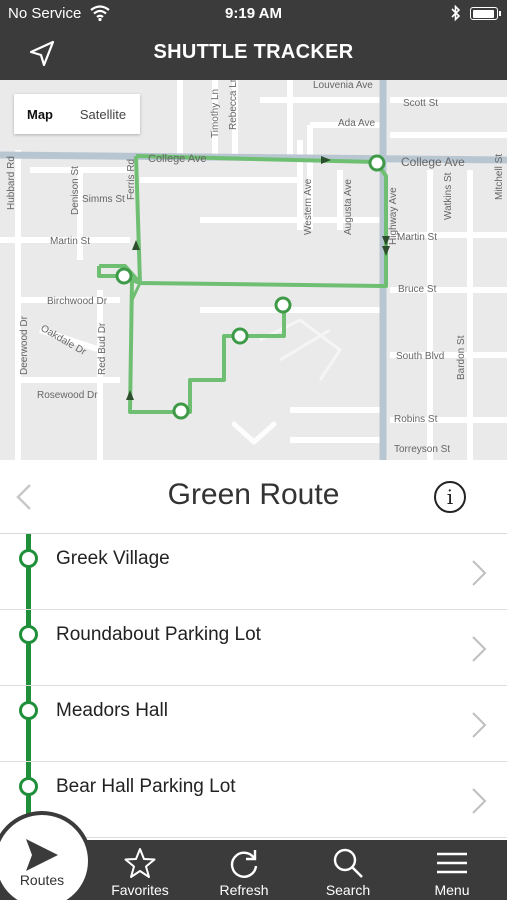 This screenshot has width=507, height=900. I want to click on street-label: Mitchell St, so click(499, 177).